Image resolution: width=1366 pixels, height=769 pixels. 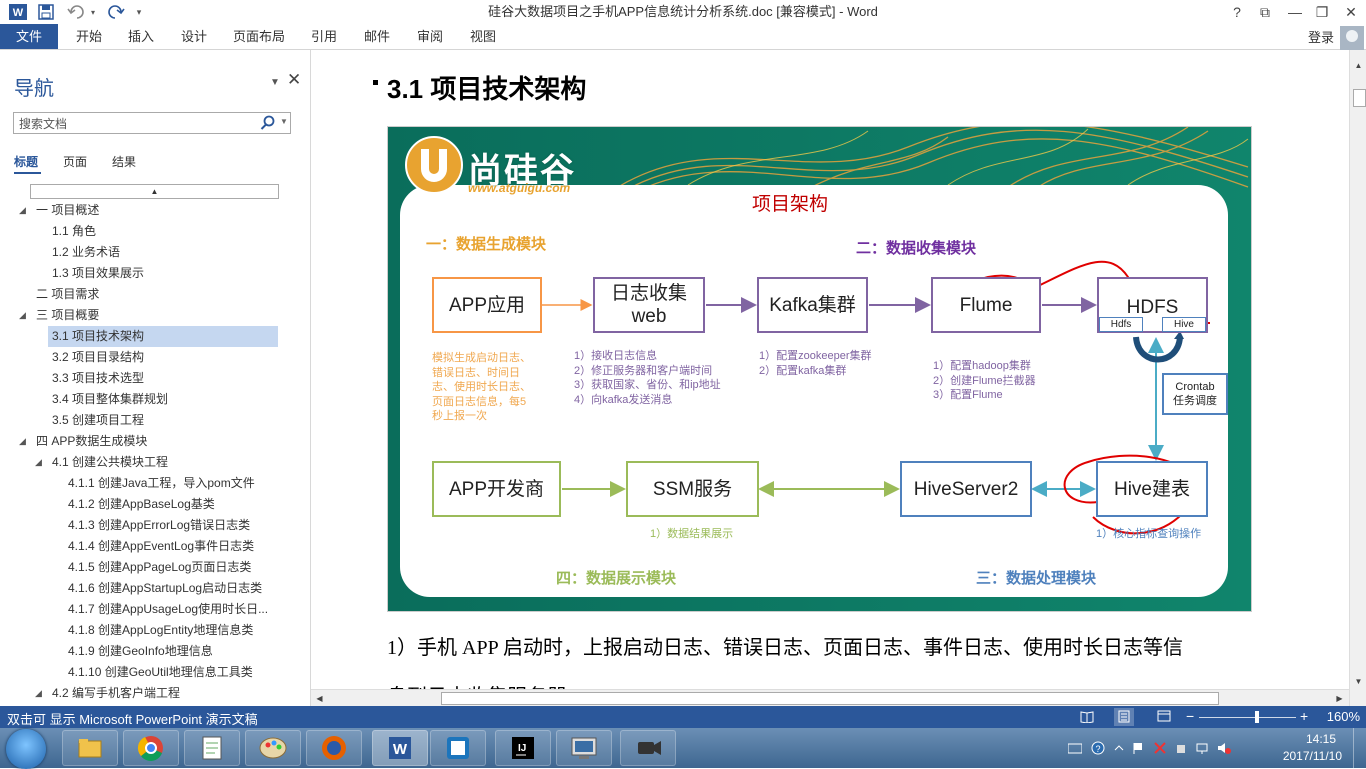 What do you see at coordinates (140, 462) in the screenshot?
I see `nav-tree-item: 4.1 创建公共模块工程` at bounding box center [140, 462].